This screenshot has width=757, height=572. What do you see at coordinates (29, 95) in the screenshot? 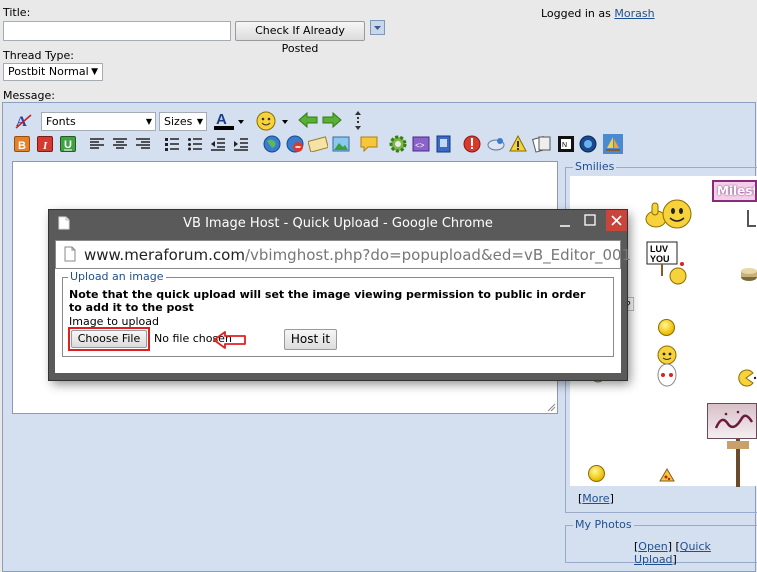
I see `message-label: Message:` at bounding box center [29, 95].